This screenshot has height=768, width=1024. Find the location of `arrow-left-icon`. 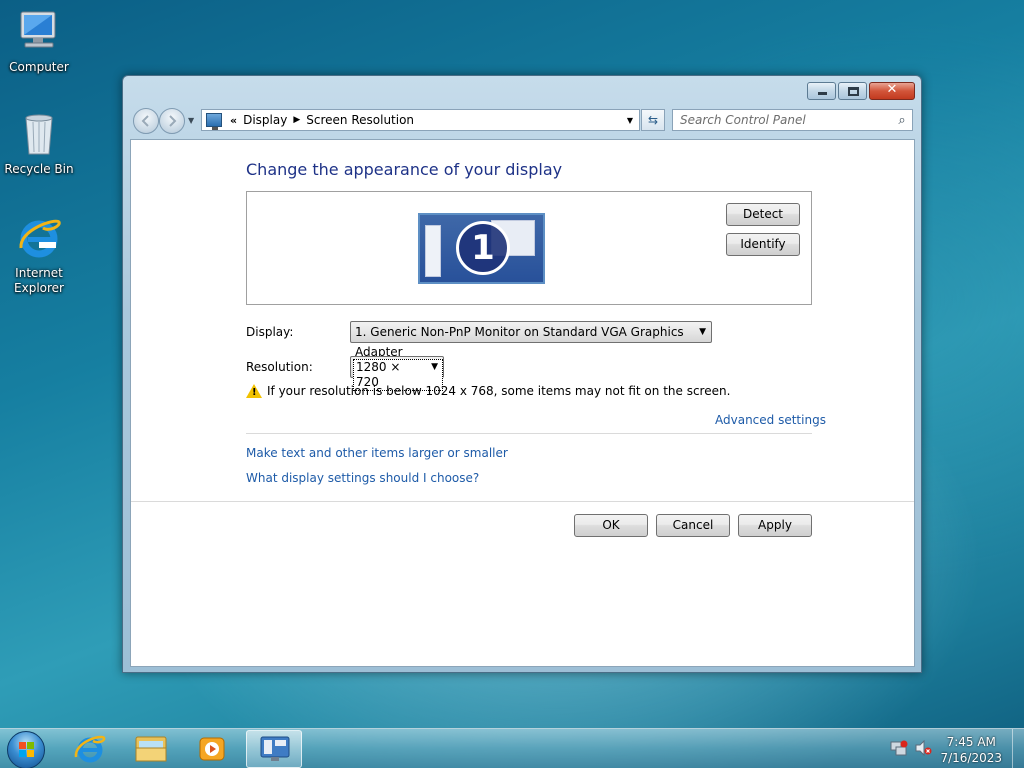

arrow-left-icon is located at coordinates (145, 121).